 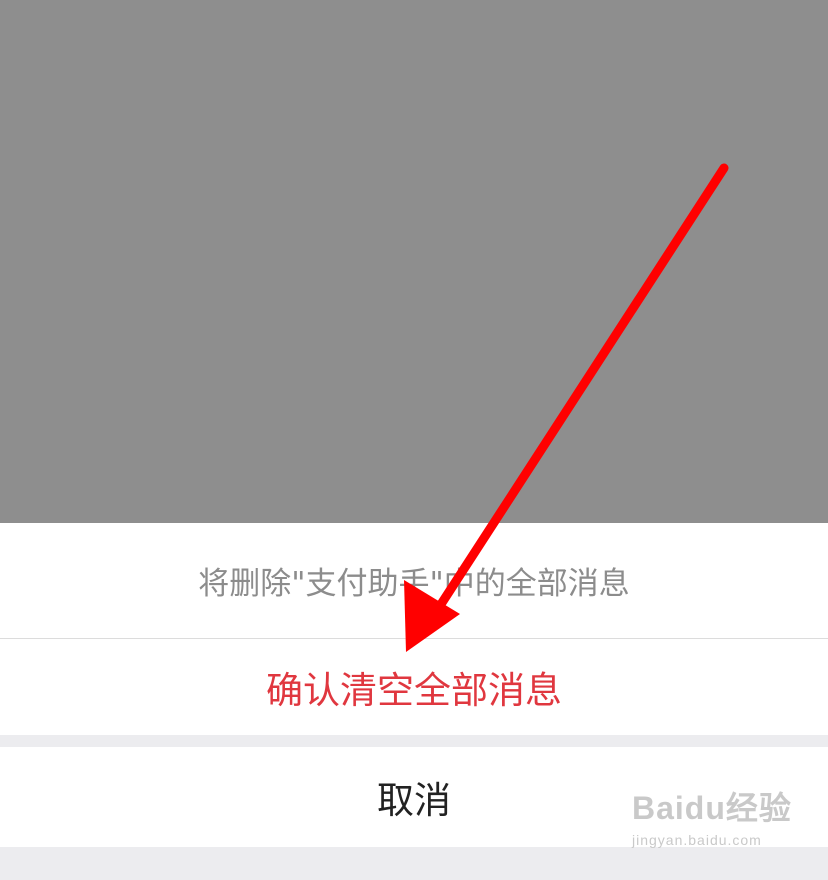 I want to click on watermark-brand: Baidu经验, so click(x=712, y=808).